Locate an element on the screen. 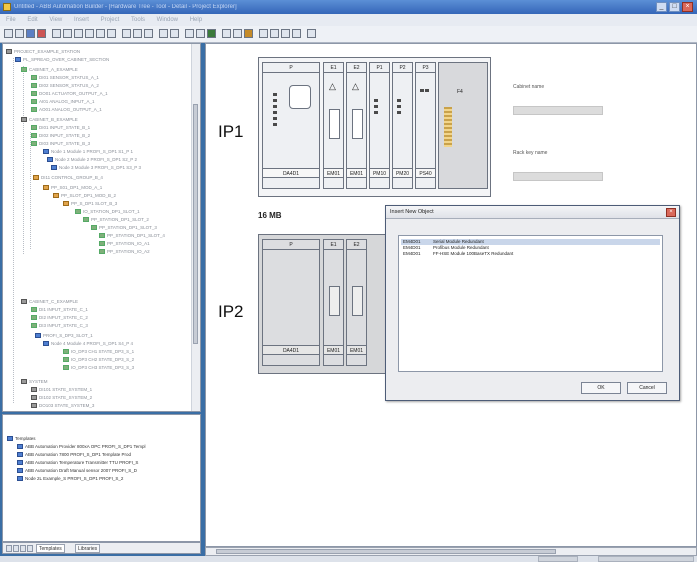  dialog-close-button: × is located at coordinates (671, 212).